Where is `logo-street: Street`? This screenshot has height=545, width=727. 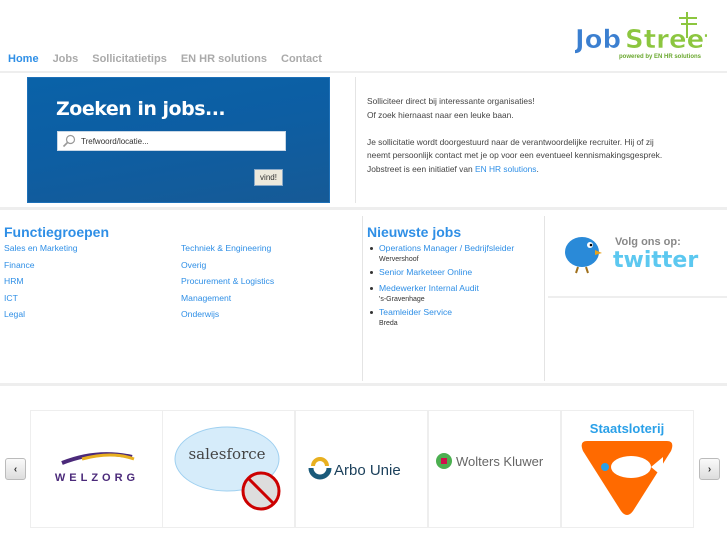
logo-street: Street is located at coordinates (666, 40).